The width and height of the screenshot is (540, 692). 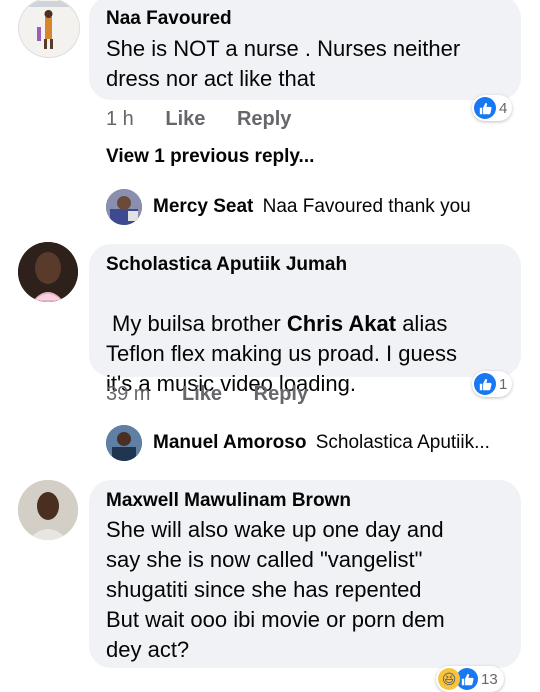 I want to click on comment-text-part: My builsa brother, so click(x=199, y=323).